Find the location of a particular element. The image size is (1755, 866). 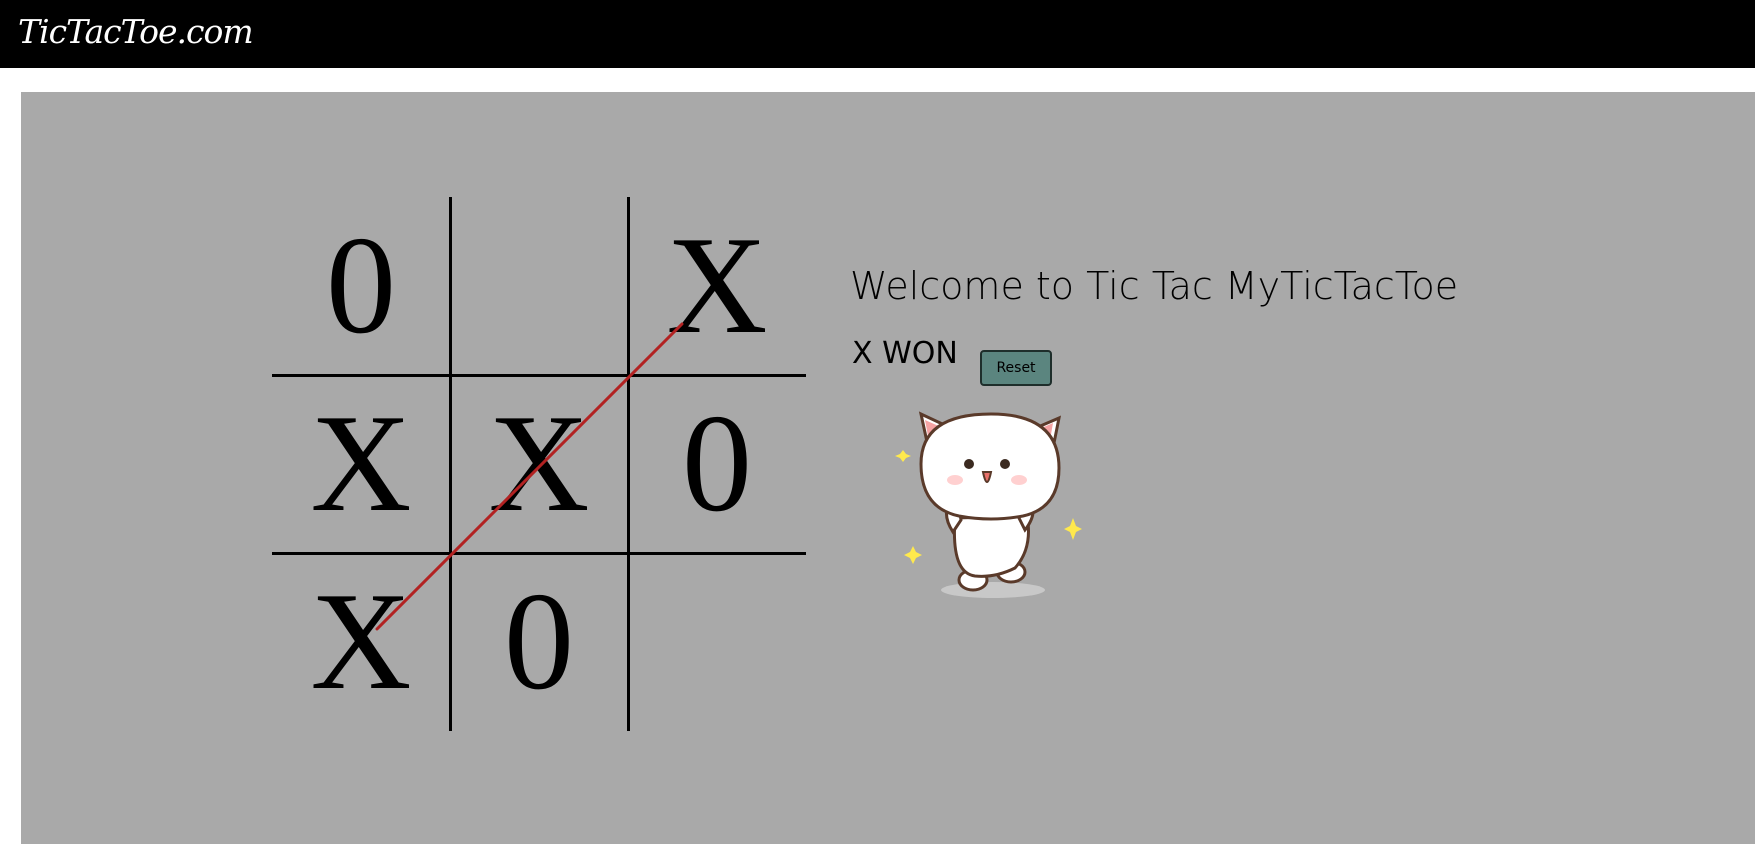

board-cell-2-0: X is located at coordinates (361, 642).